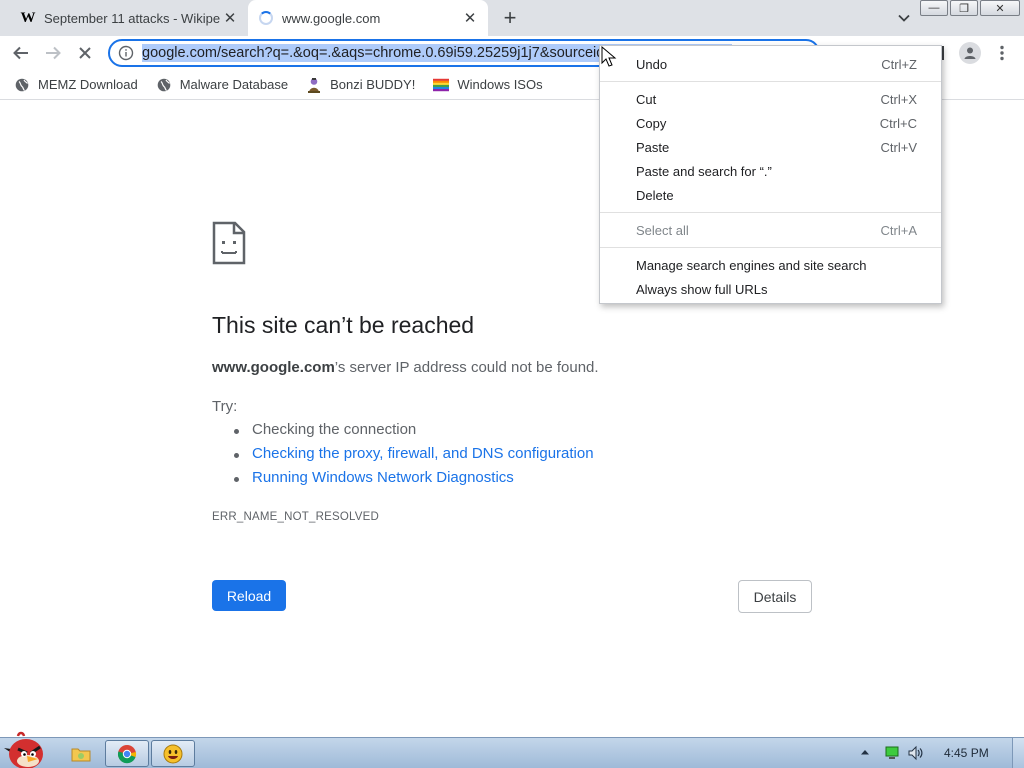  Describe the element at coordinates (26, 749) in the screenshot. I see `angry-bird-start-icon` at that location.